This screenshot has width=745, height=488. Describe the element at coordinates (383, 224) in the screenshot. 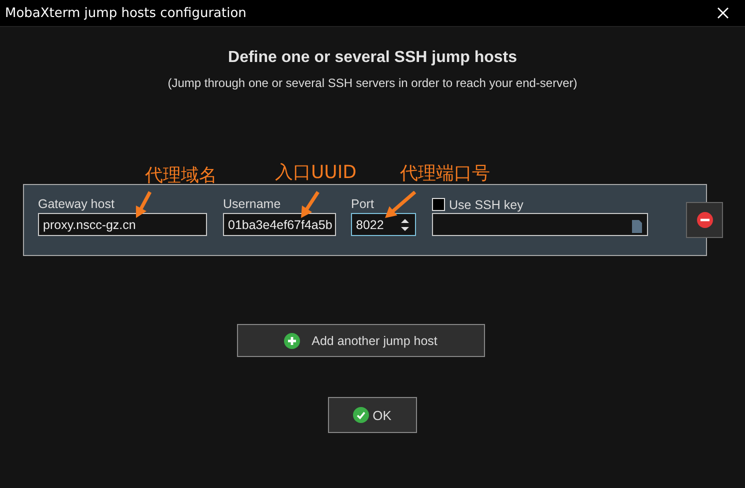

I see `port-spinbox: 8022` at that location.